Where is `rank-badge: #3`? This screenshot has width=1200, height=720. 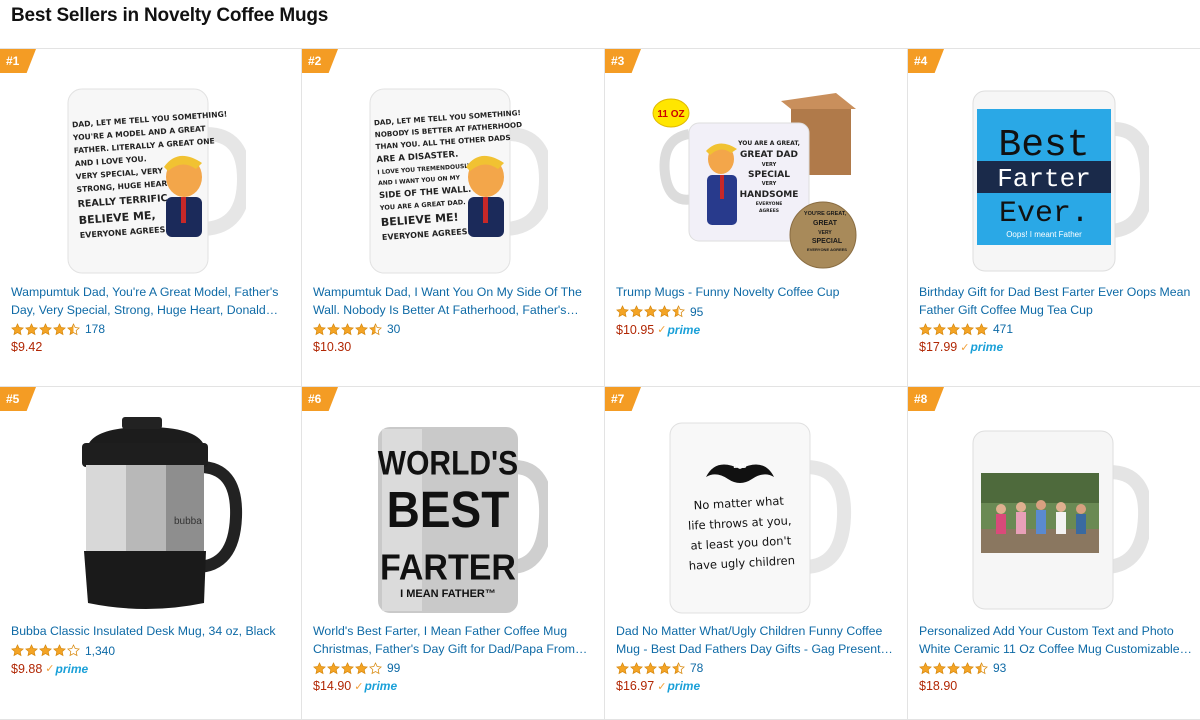
rank-badge: #3 is located at coordinates (623, 61).